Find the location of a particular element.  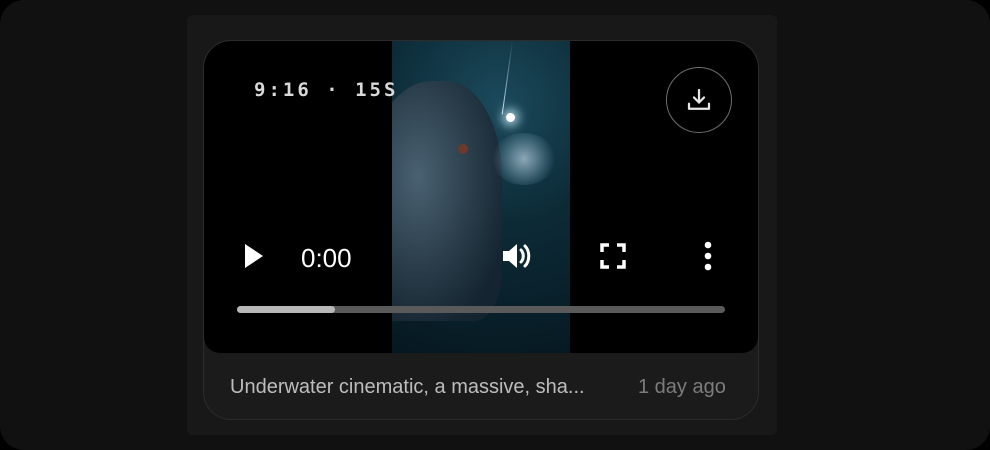

progress-bar is located at coordinates (481, 309).